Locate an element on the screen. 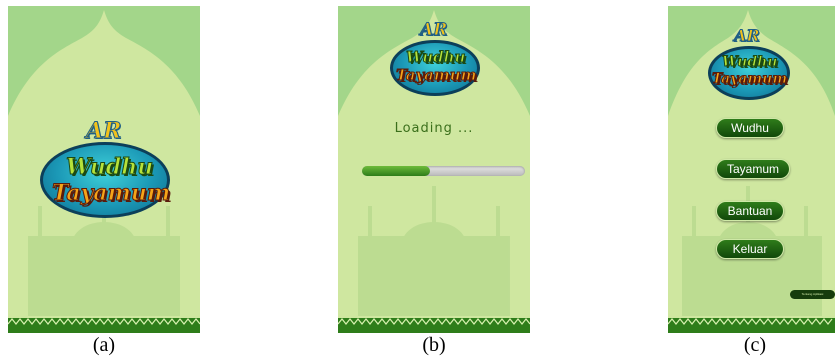  loading-progress-bar is located at coordinates (443, 171).